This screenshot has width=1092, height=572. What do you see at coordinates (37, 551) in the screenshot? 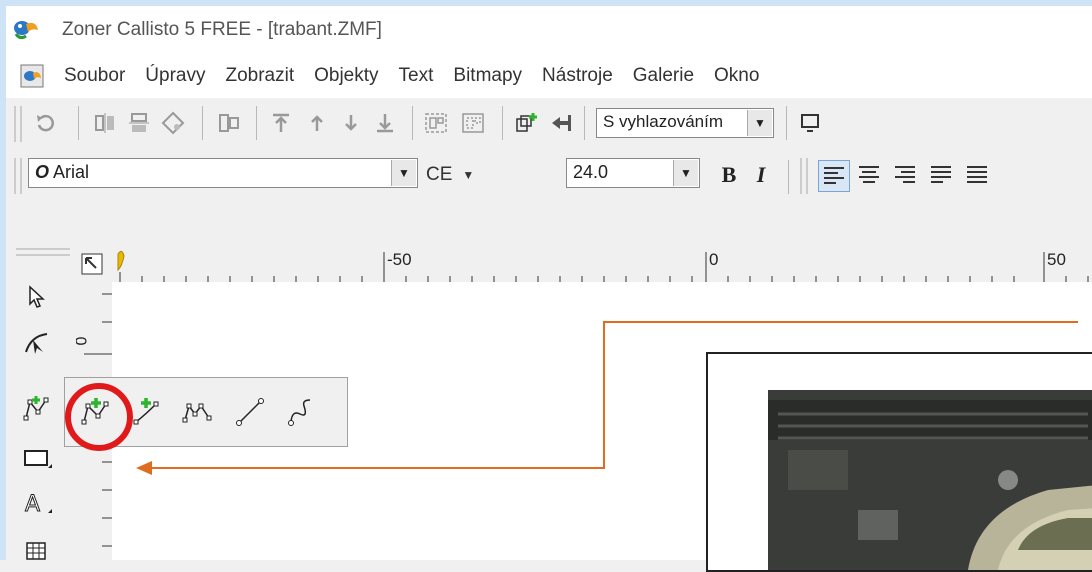
I see `table-icon` at bounding box center [37, 551].